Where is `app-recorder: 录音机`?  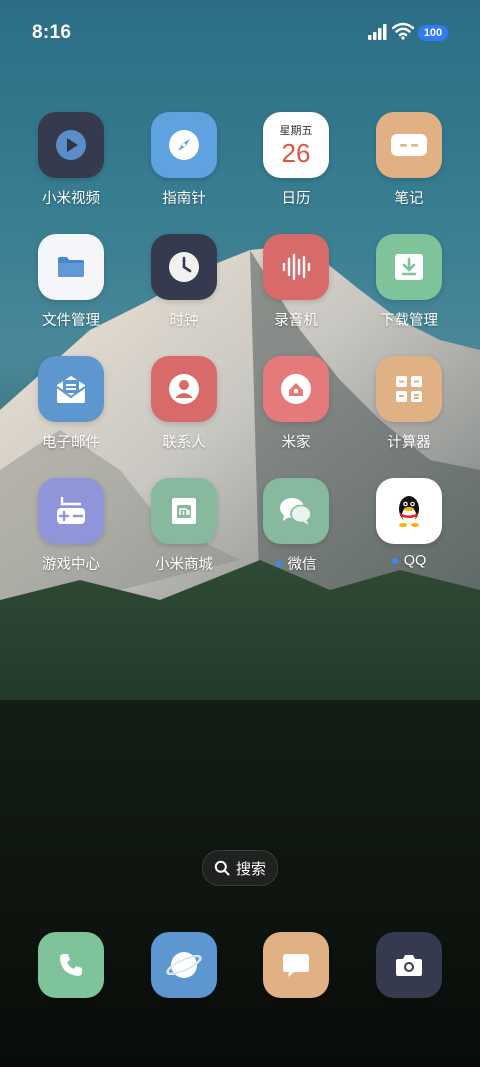 app-recorder: 录音机 is located at coordinates (296, 282).